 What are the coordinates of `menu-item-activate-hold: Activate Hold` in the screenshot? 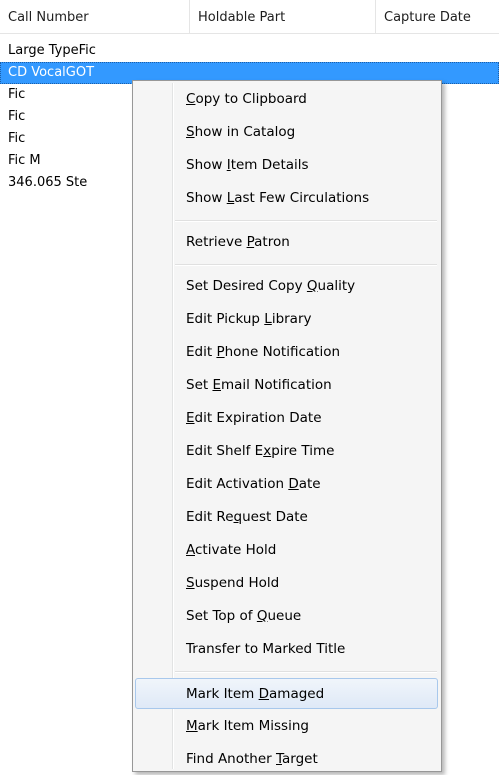 It's located at (286, 550).